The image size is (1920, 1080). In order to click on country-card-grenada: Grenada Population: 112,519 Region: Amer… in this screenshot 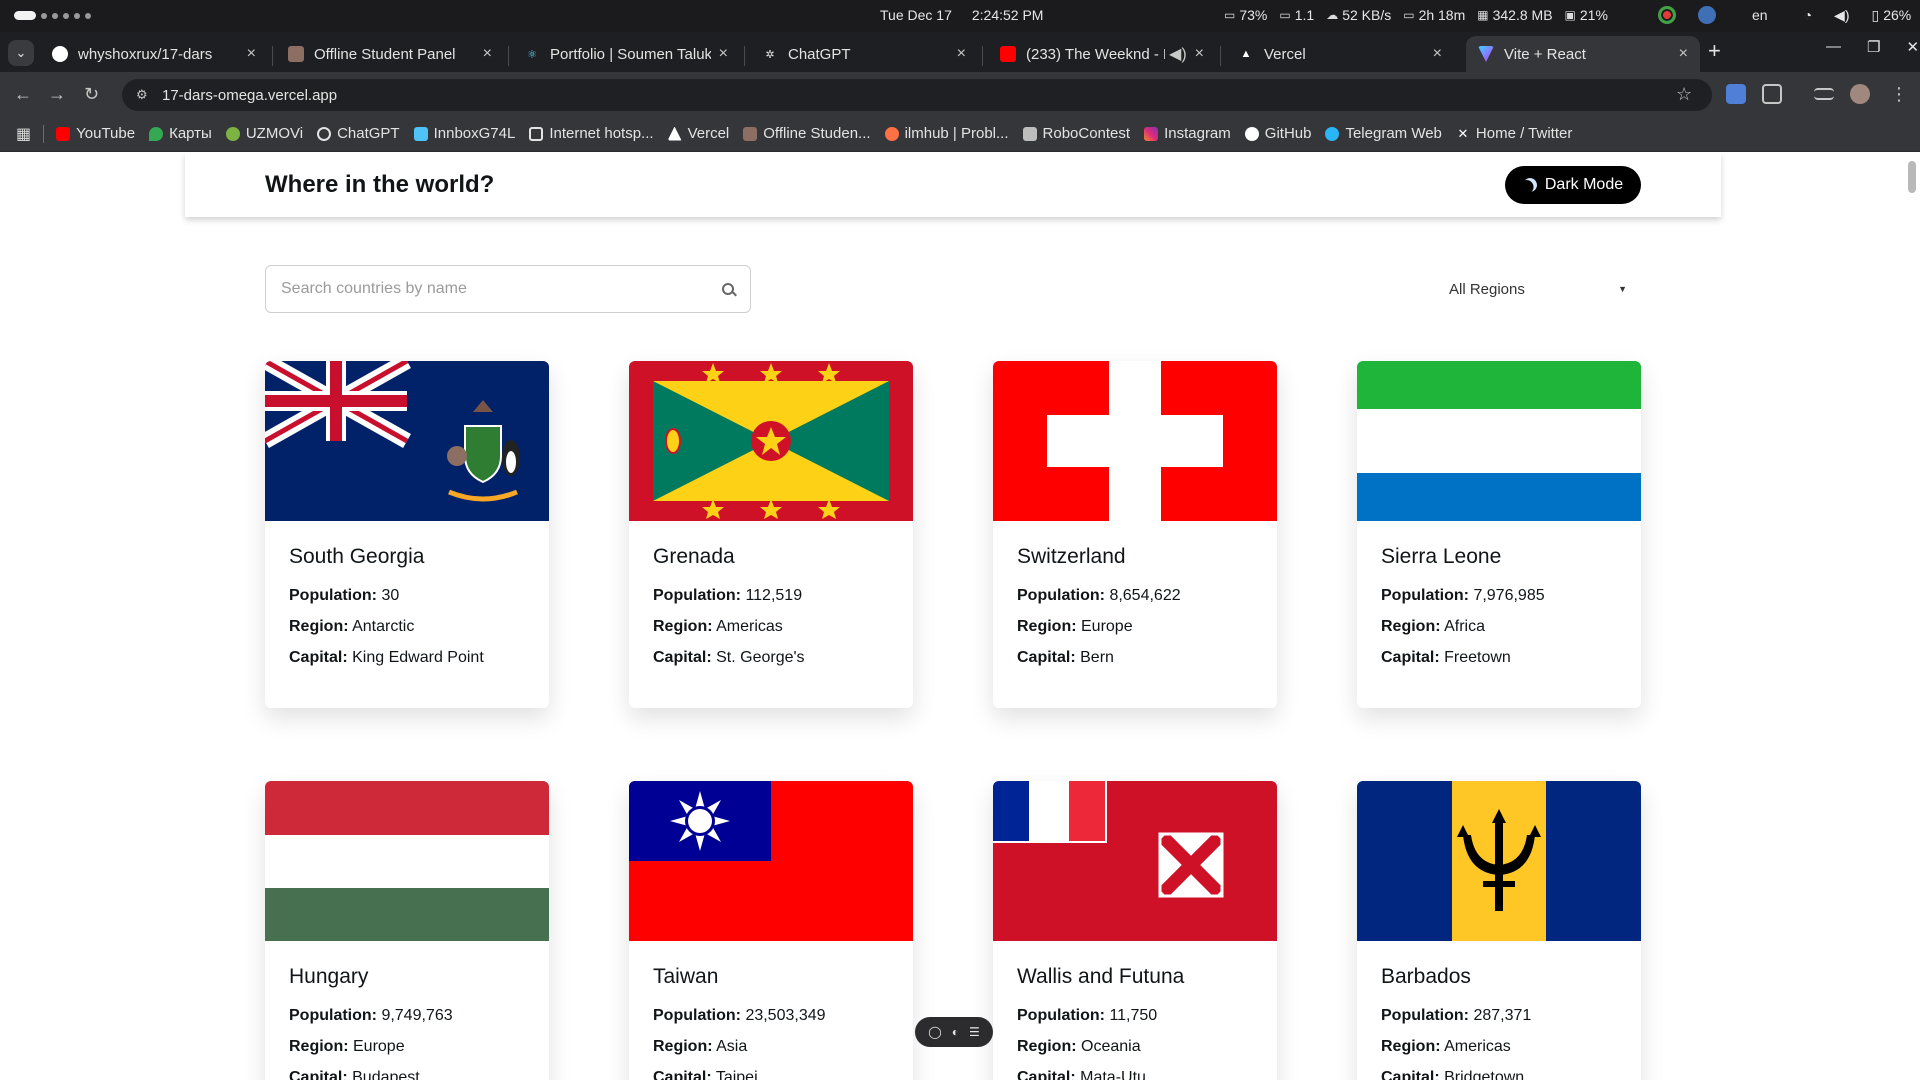, I will do `click(771, 534)`.